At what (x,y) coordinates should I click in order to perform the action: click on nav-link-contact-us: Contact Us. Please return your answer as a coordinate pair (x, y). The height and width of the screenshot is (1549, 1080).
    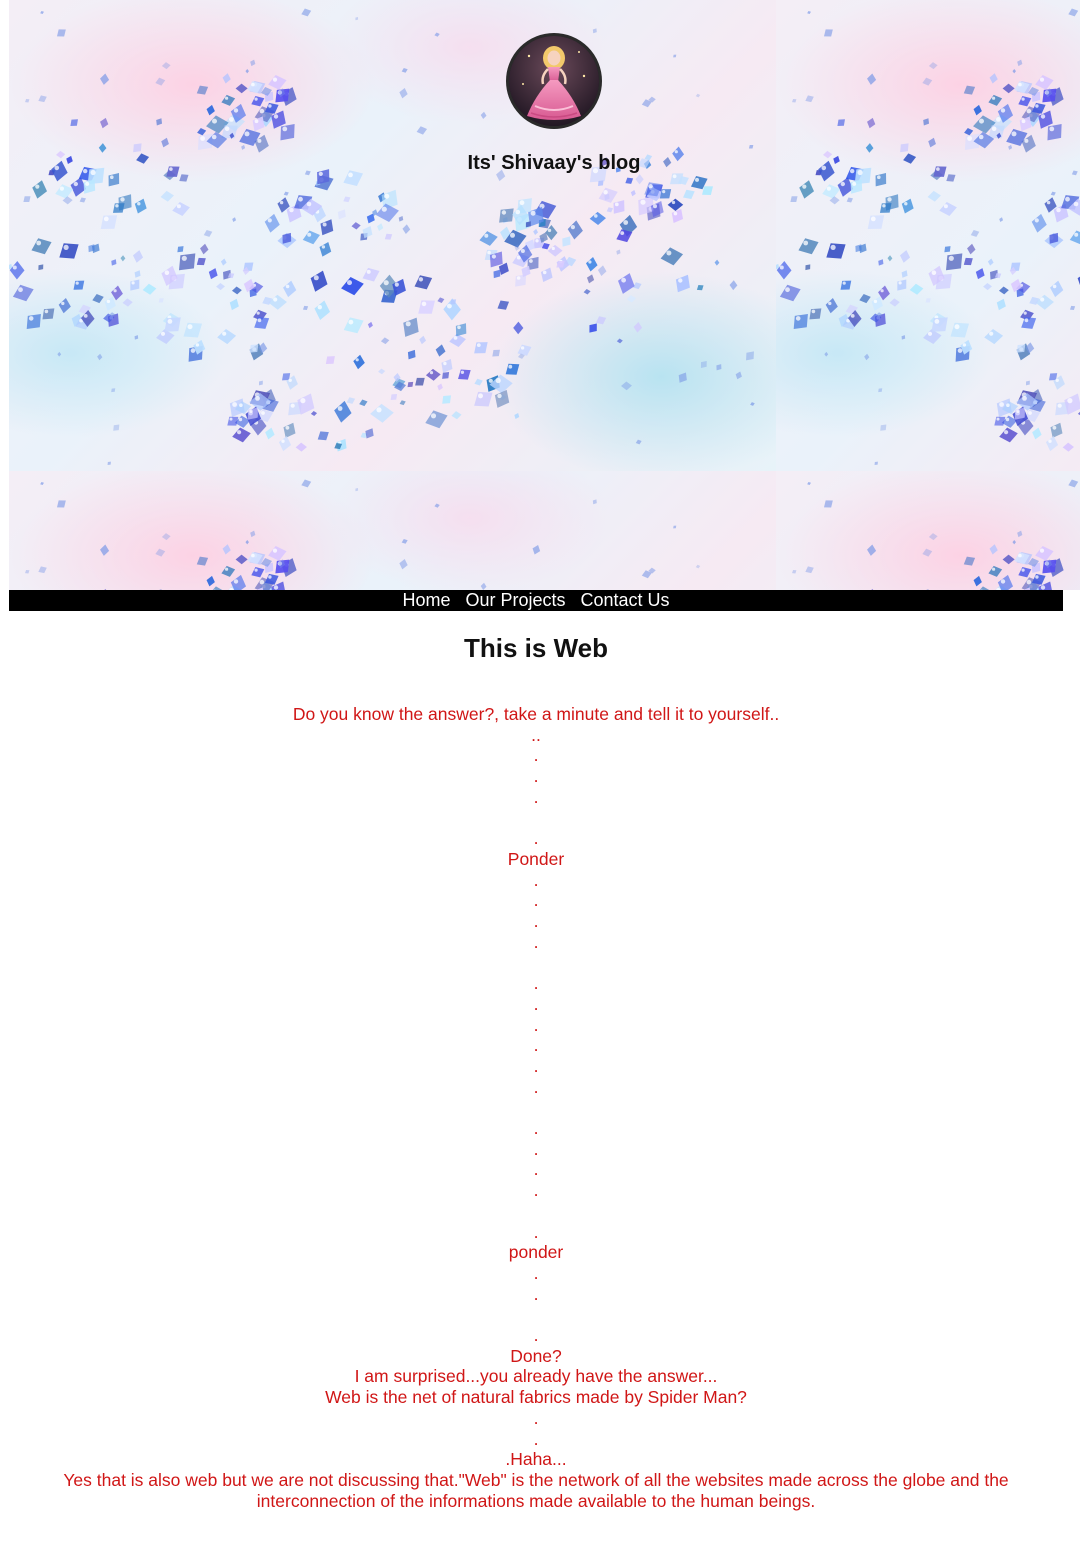
    Looking at the image, I should click on (625, 600).